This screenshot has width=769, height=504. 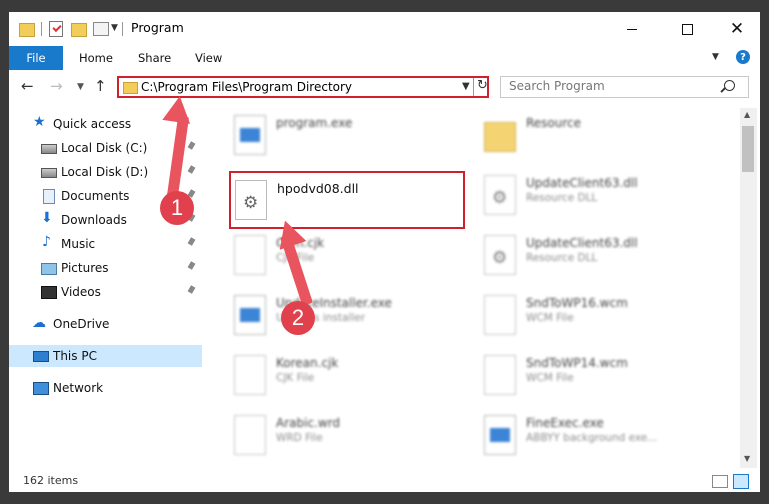 I want to click on help-icon: ?, so click(x=743, y=57).